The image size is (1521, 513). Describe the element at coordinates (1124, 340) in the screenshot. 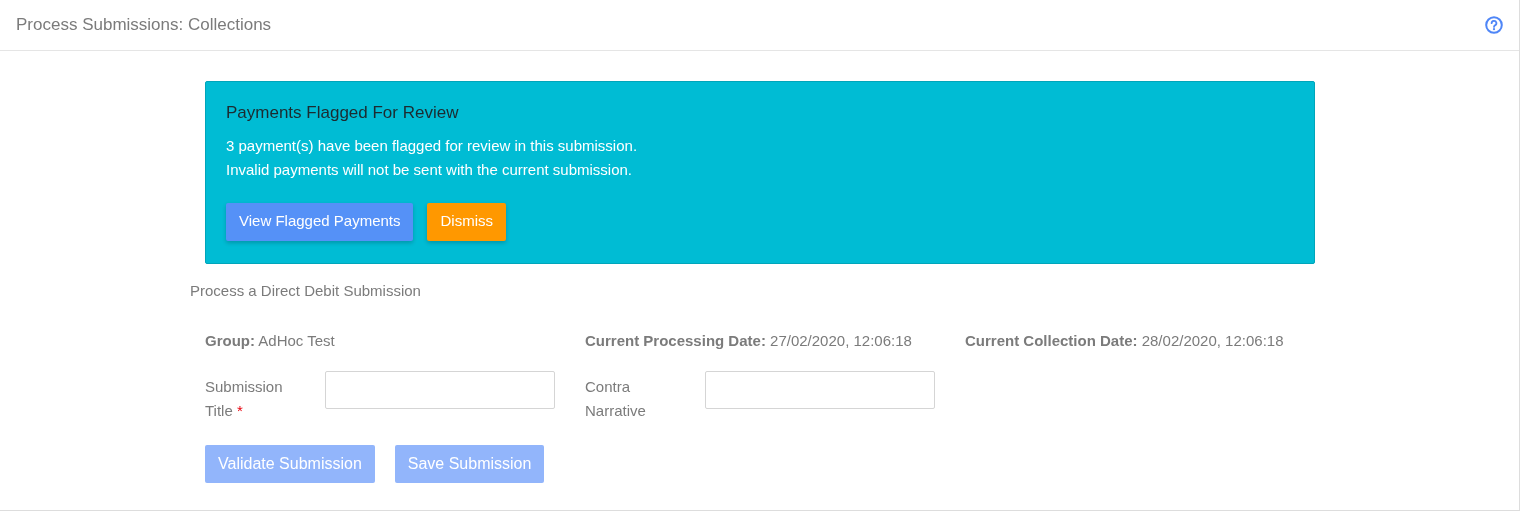

I see `info-text: Current Collection Date: 28/02/2020, 12:06:18` at that location.